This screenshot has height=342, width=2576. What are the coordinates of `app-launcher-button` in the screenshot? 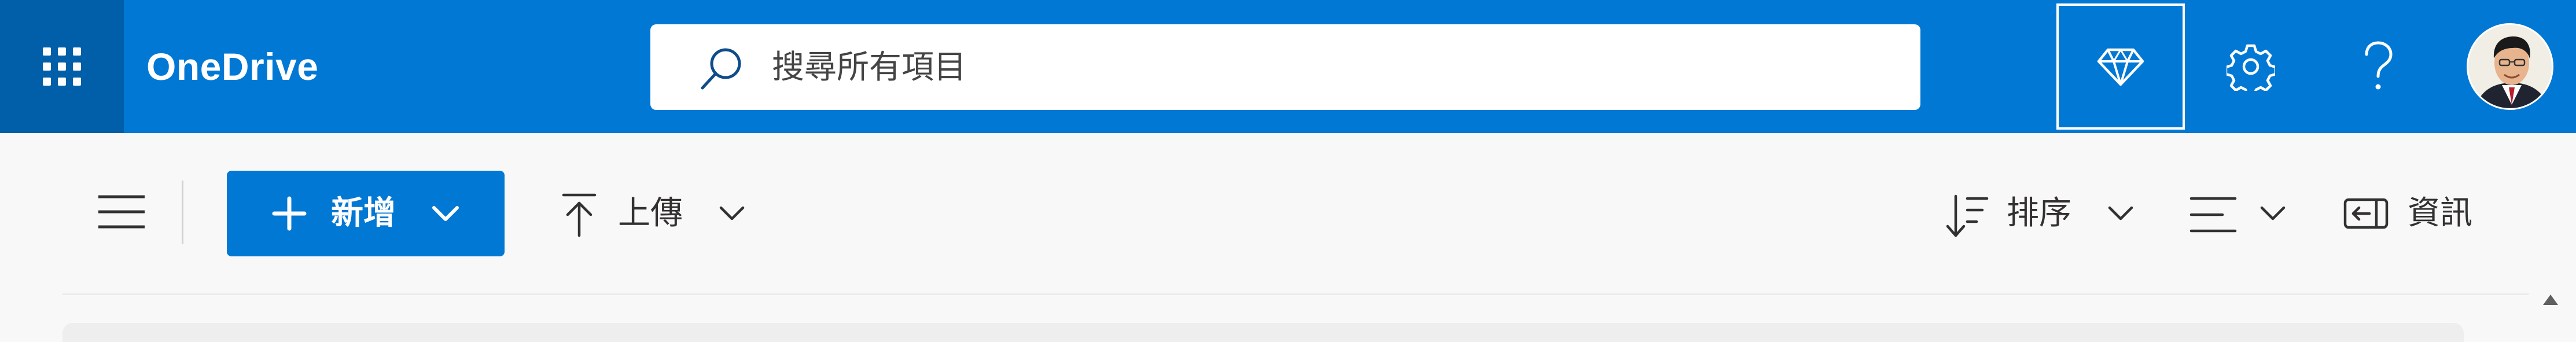 It's located at (62, 66).